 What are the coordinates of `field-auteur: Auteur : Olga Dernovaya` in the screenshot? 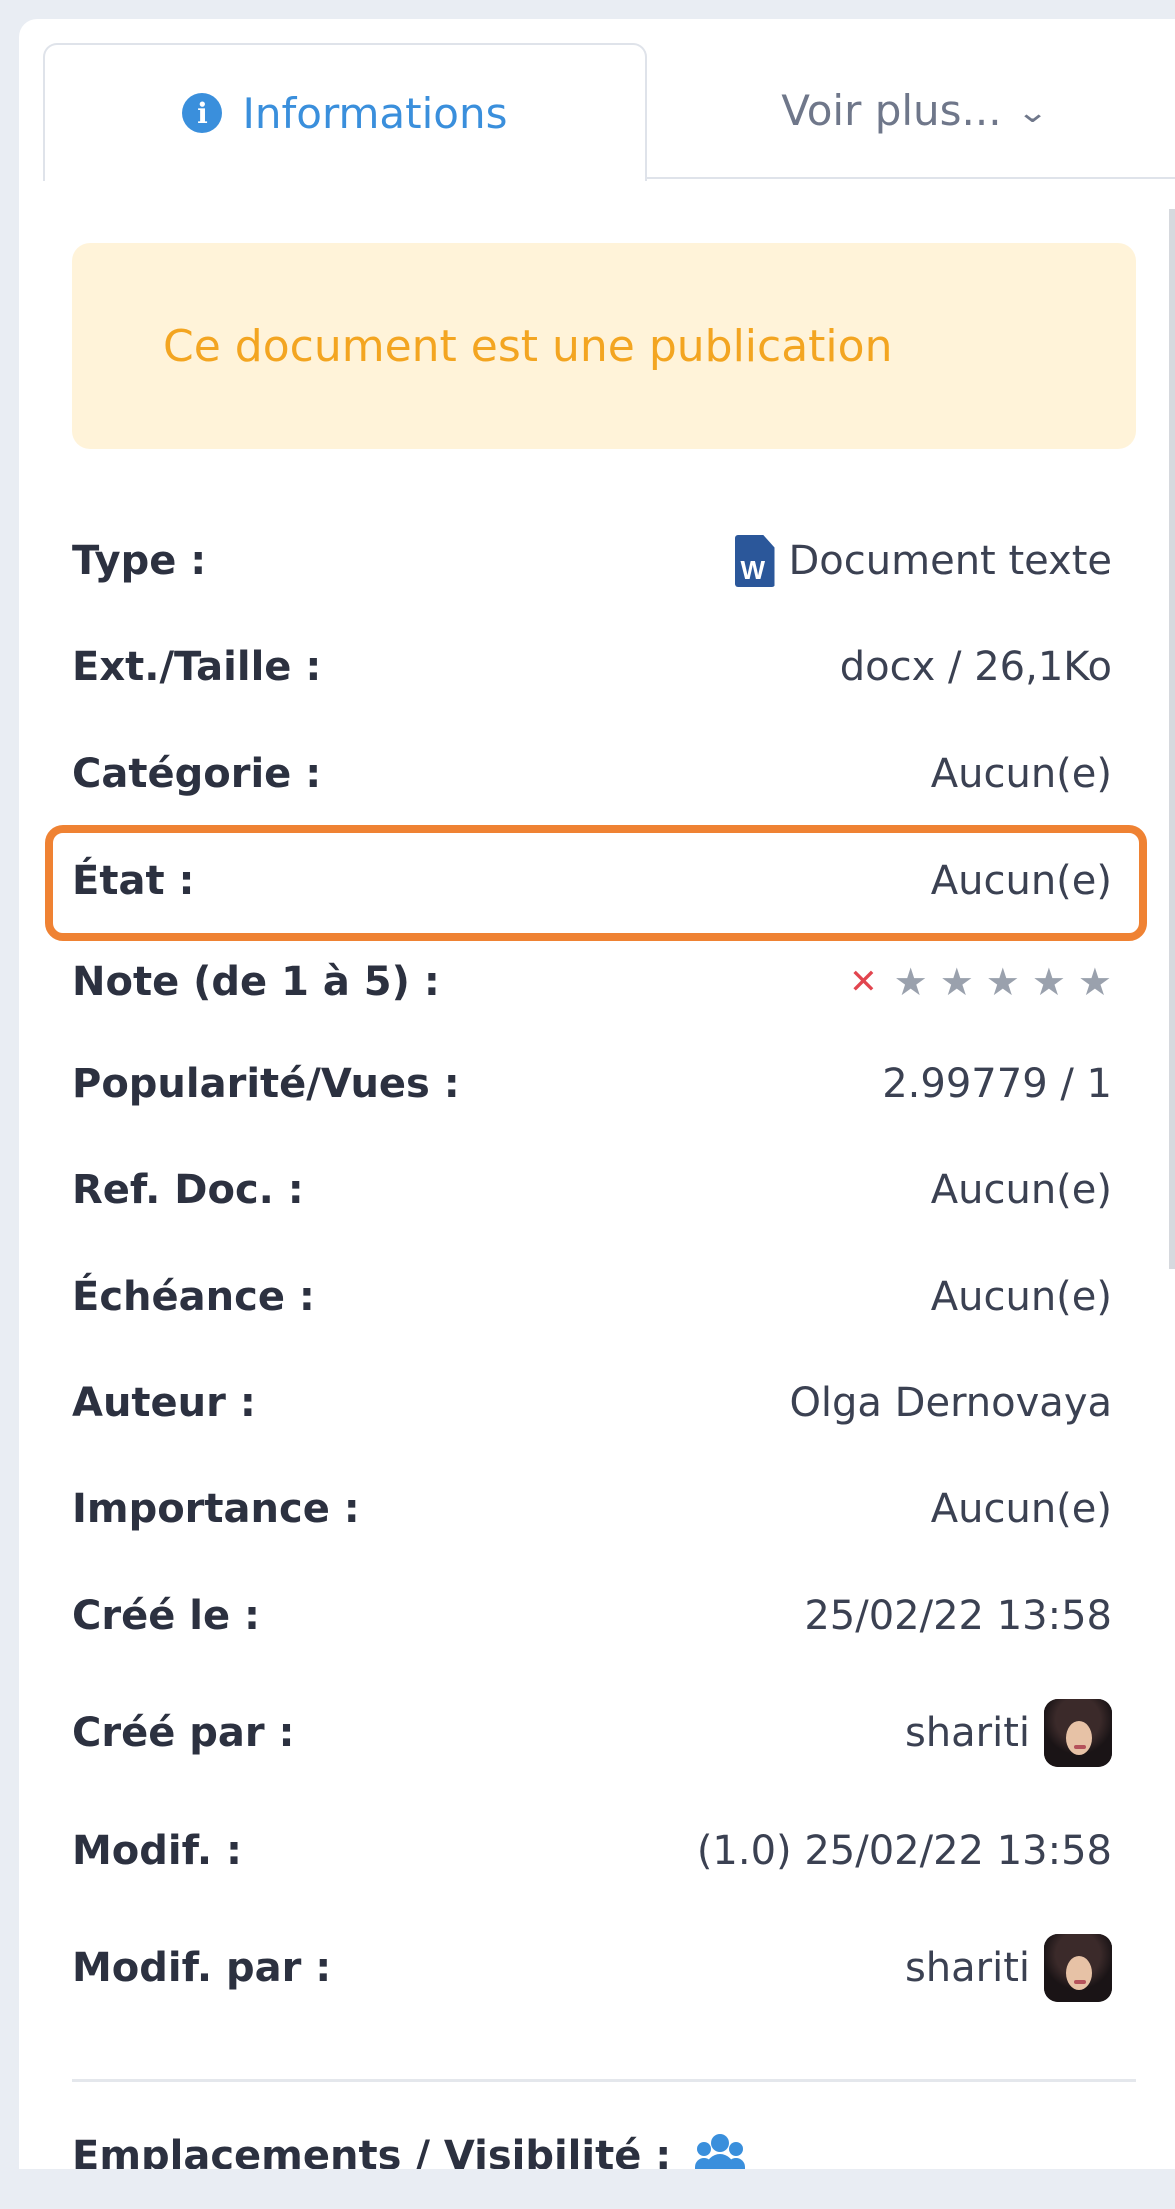 It's located at (592, 1403).